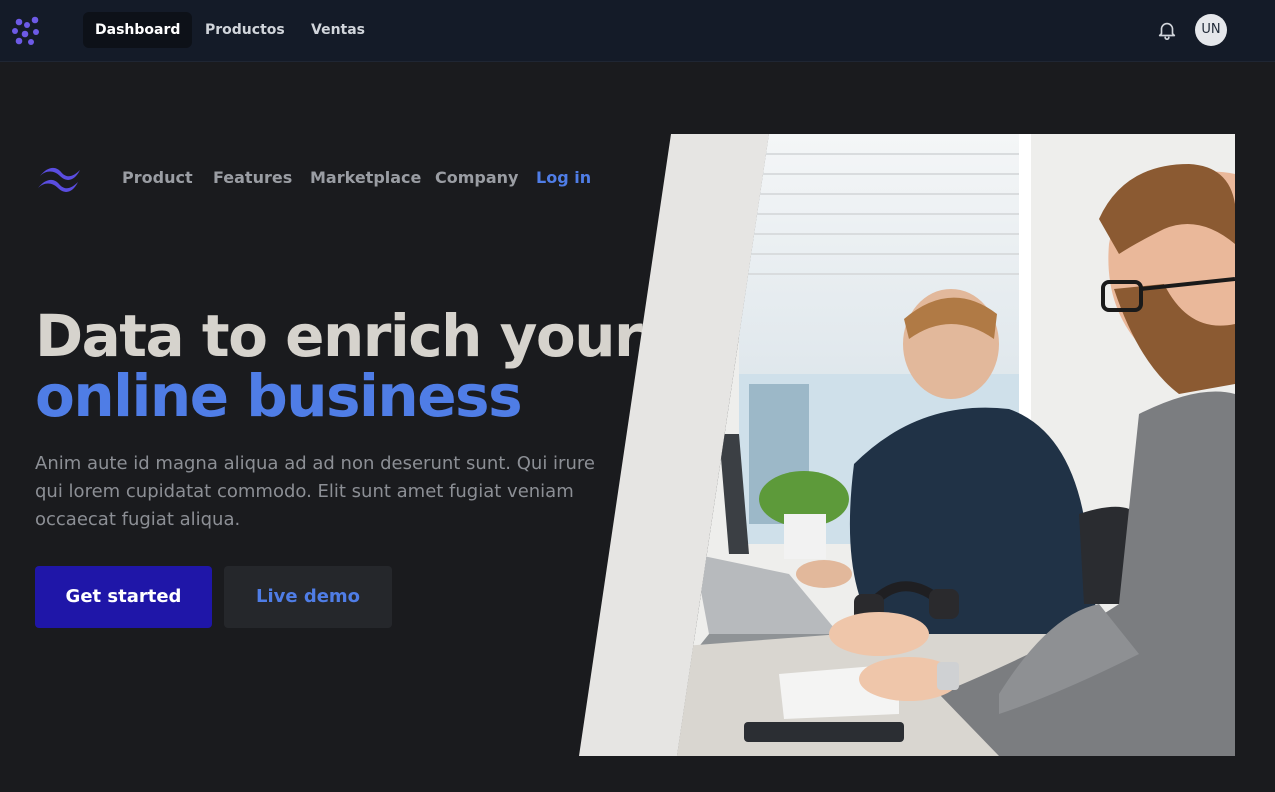 The image size is (1275, 792). What do you see at coordinates (245, 30) in the screenshot?
I see `tab-productos: Productos` at bounding box center [245, 30].